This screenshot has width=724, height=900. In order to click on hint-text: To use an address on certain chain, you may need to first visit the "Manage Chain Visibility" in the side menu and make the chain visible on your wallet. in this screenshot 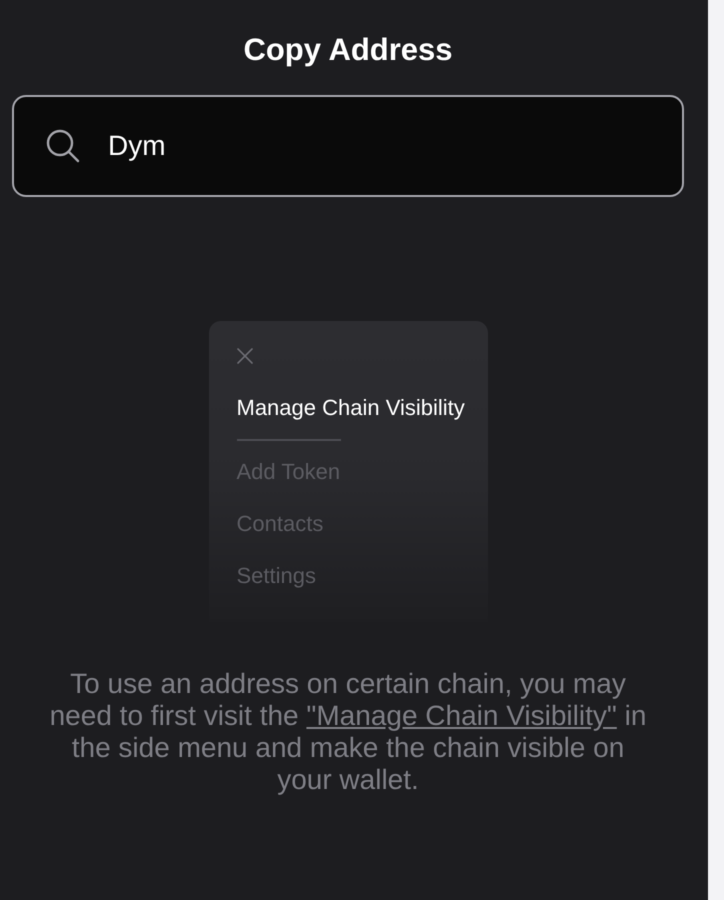, I will do `click(348, 732)`.